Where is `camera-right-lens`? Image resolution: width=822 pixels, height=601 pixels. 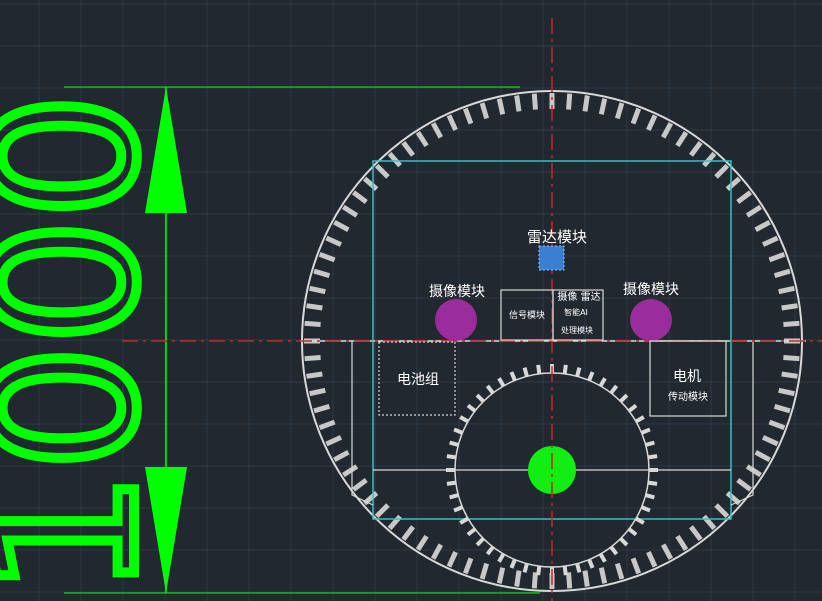 camera-right-lens is located at coordinates (651, 320).